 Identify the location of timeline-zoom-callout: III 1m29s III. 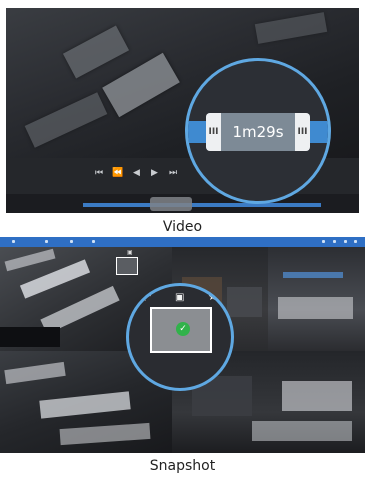
(258, 131).